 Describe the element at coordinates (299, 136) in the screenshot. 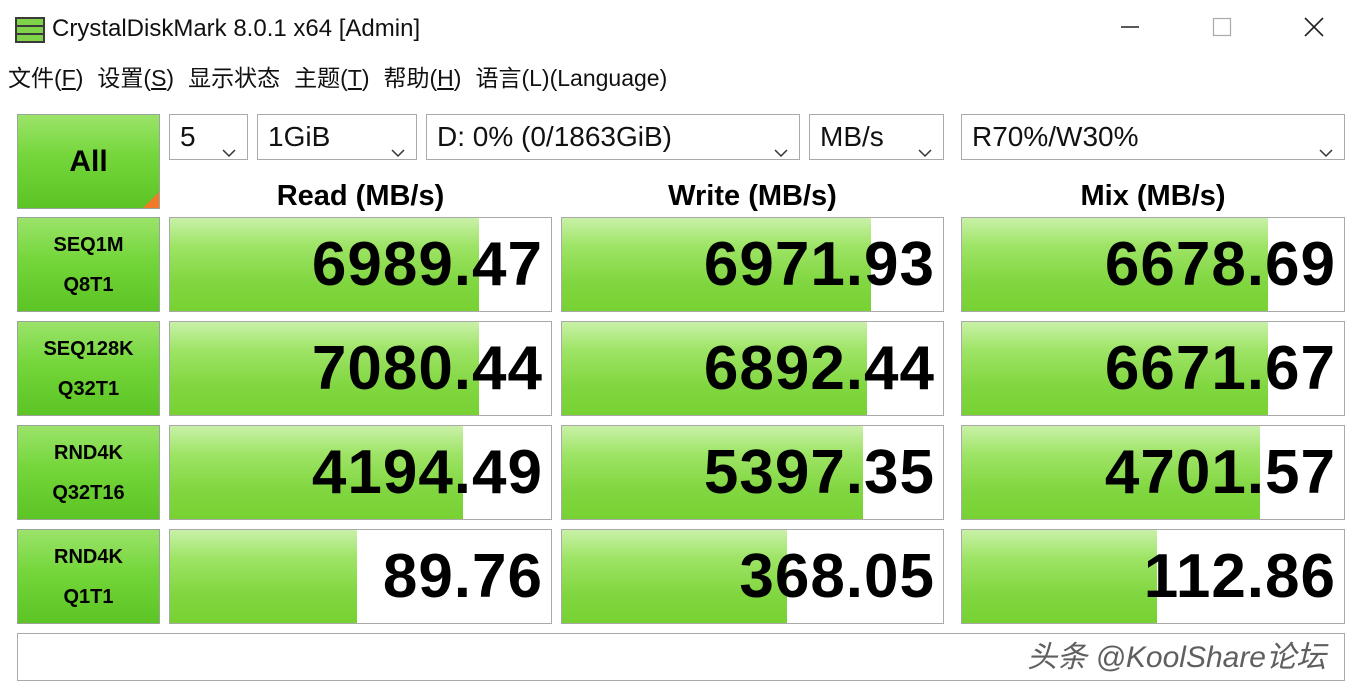

I see `test-size-value: 1GiB` at that location.